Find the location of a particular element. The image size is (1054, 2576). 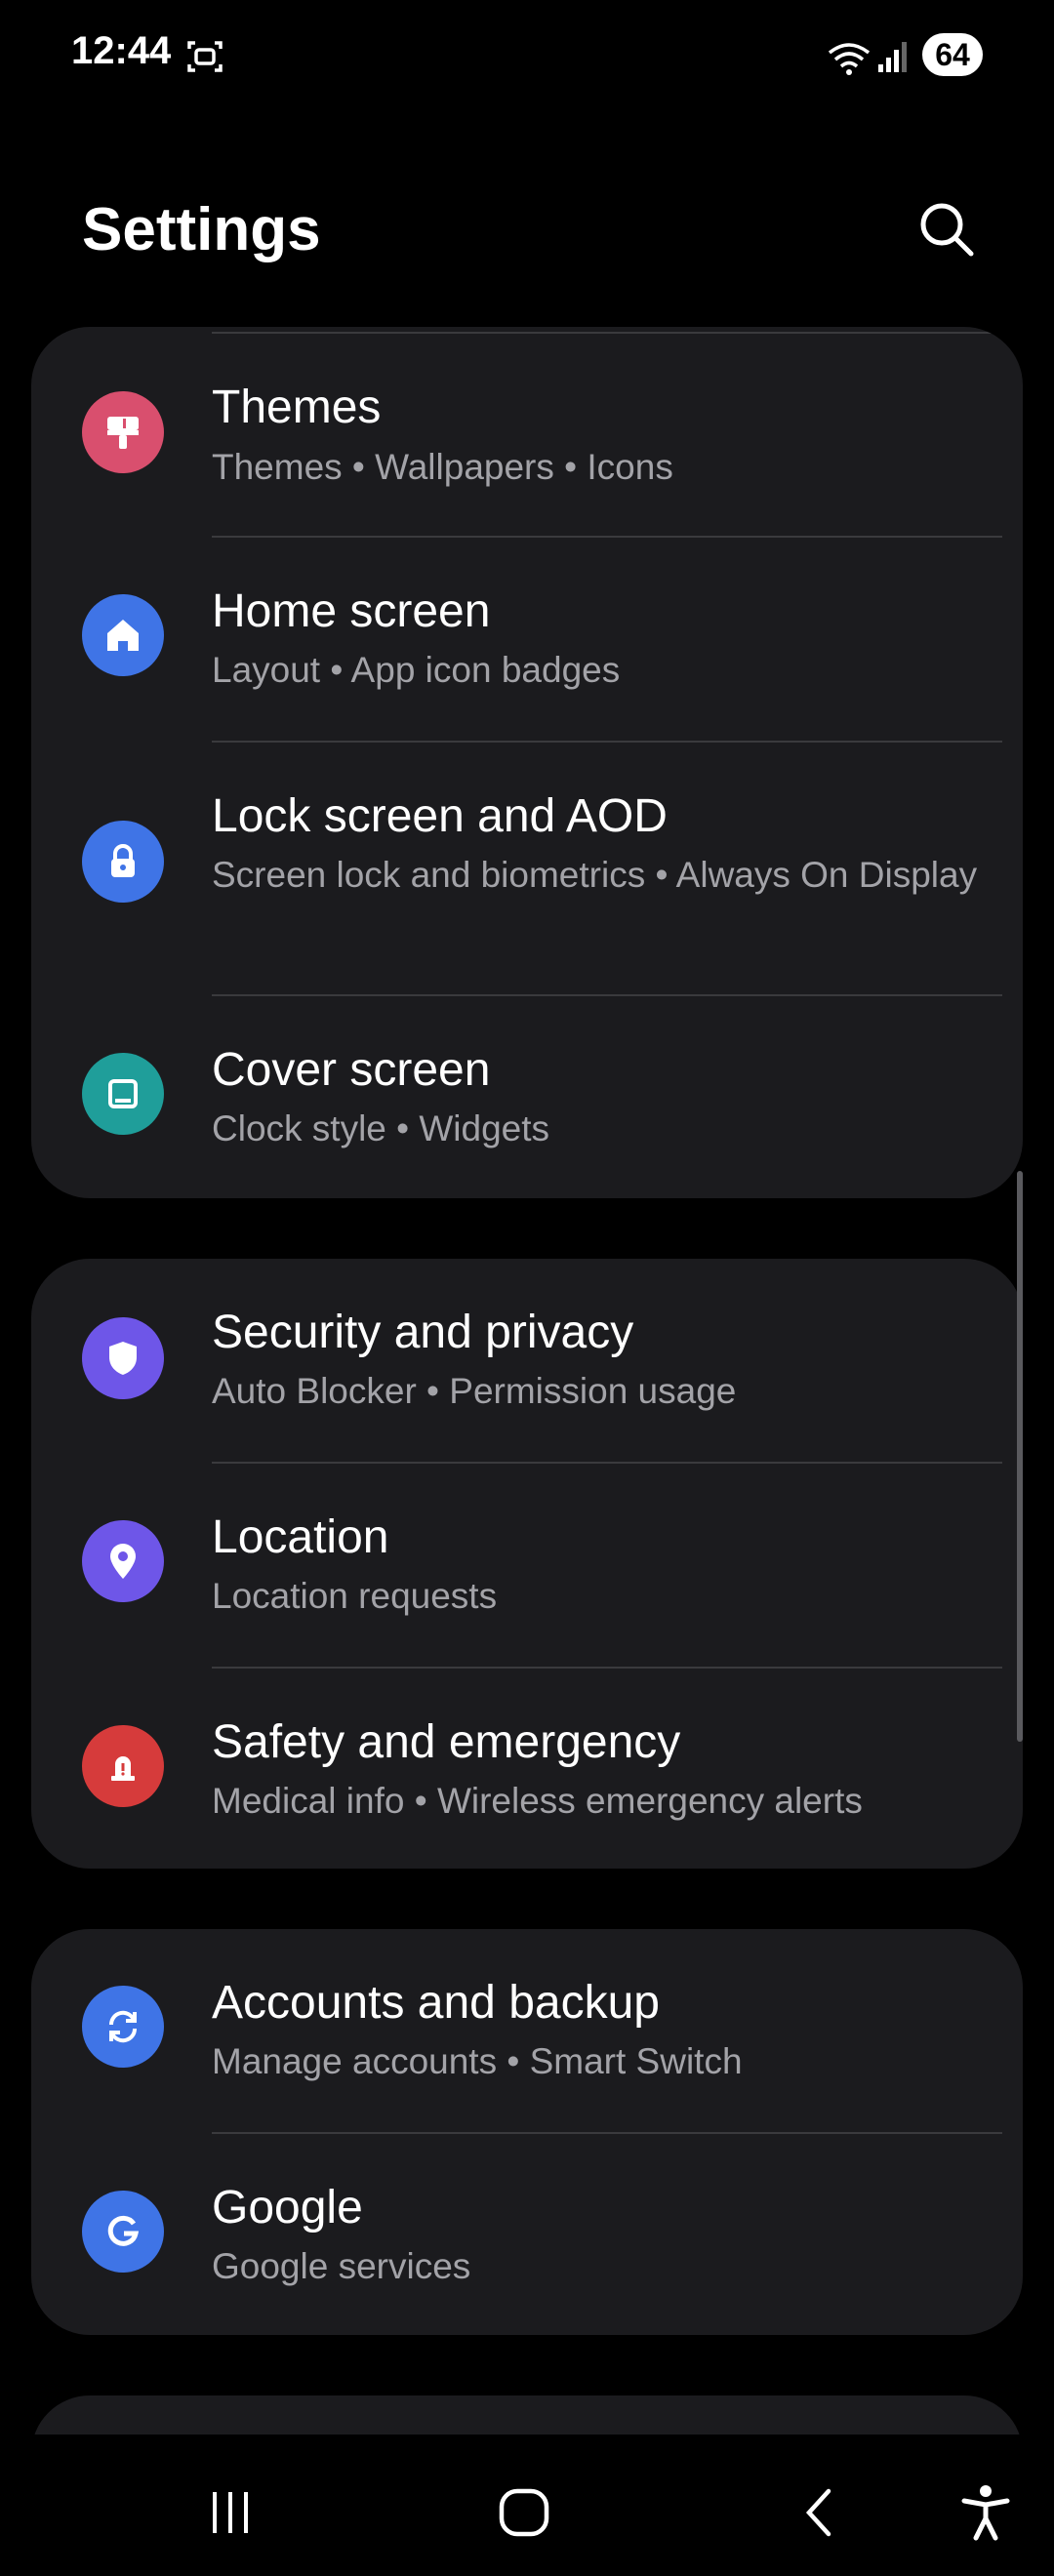

settings-item-subtitle: Auto Blocker • Permission usage is located at coordinates (474, 1391).